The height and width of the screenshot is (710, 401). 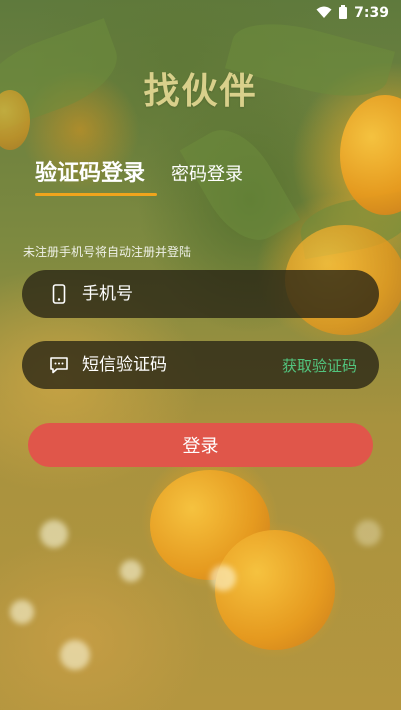 I want to click on phone-icon, so click(x=59, y=294).